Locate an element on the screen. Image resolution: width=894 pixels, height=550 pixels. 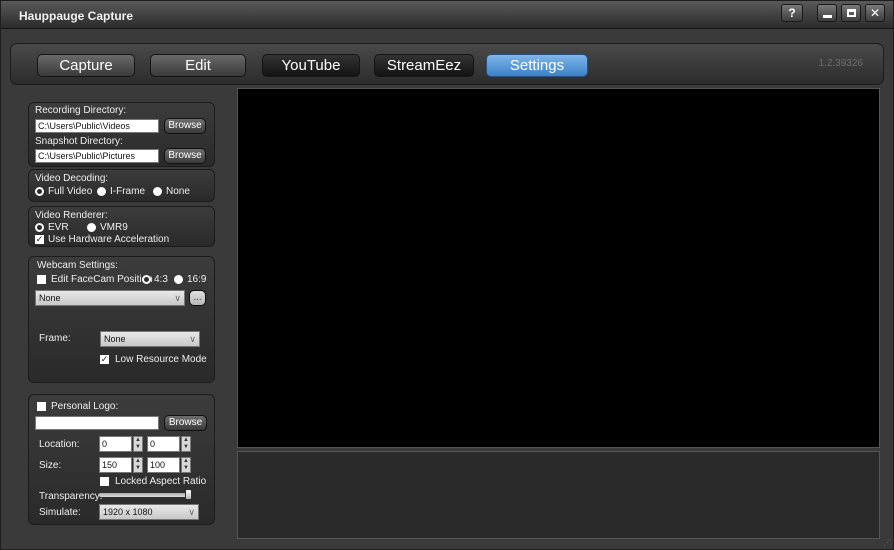
decoding-none-radio is located at coordinates (157, 191).